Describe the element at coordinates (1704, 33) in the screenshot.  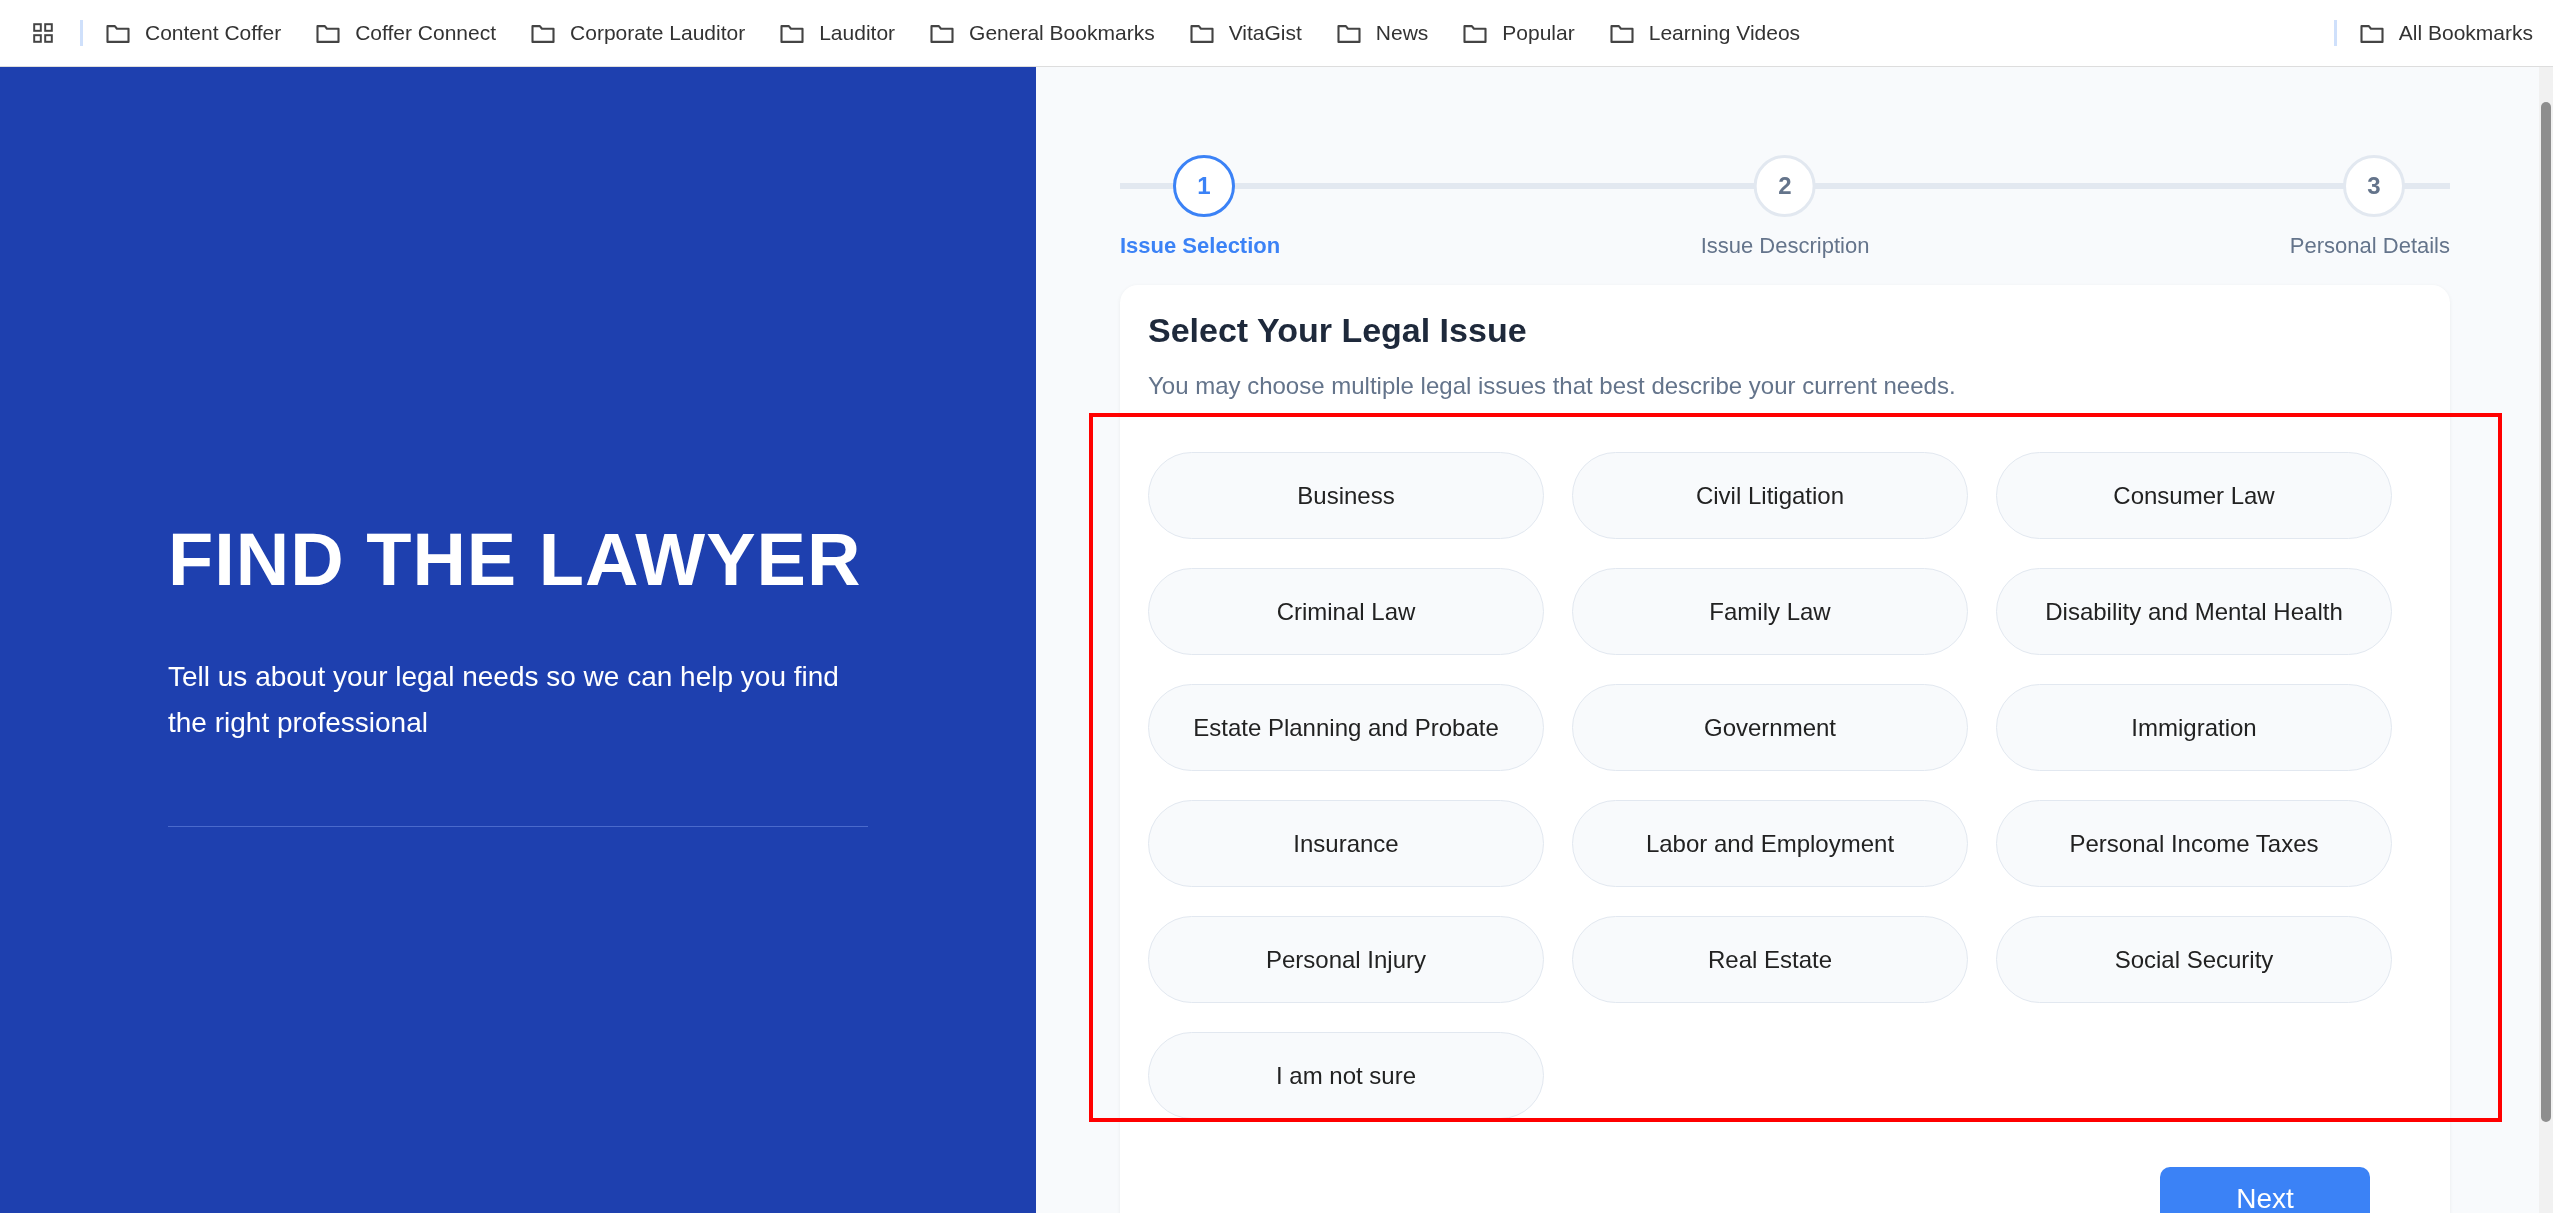
I see `bookmark-folder: Learning Videos` at that location.